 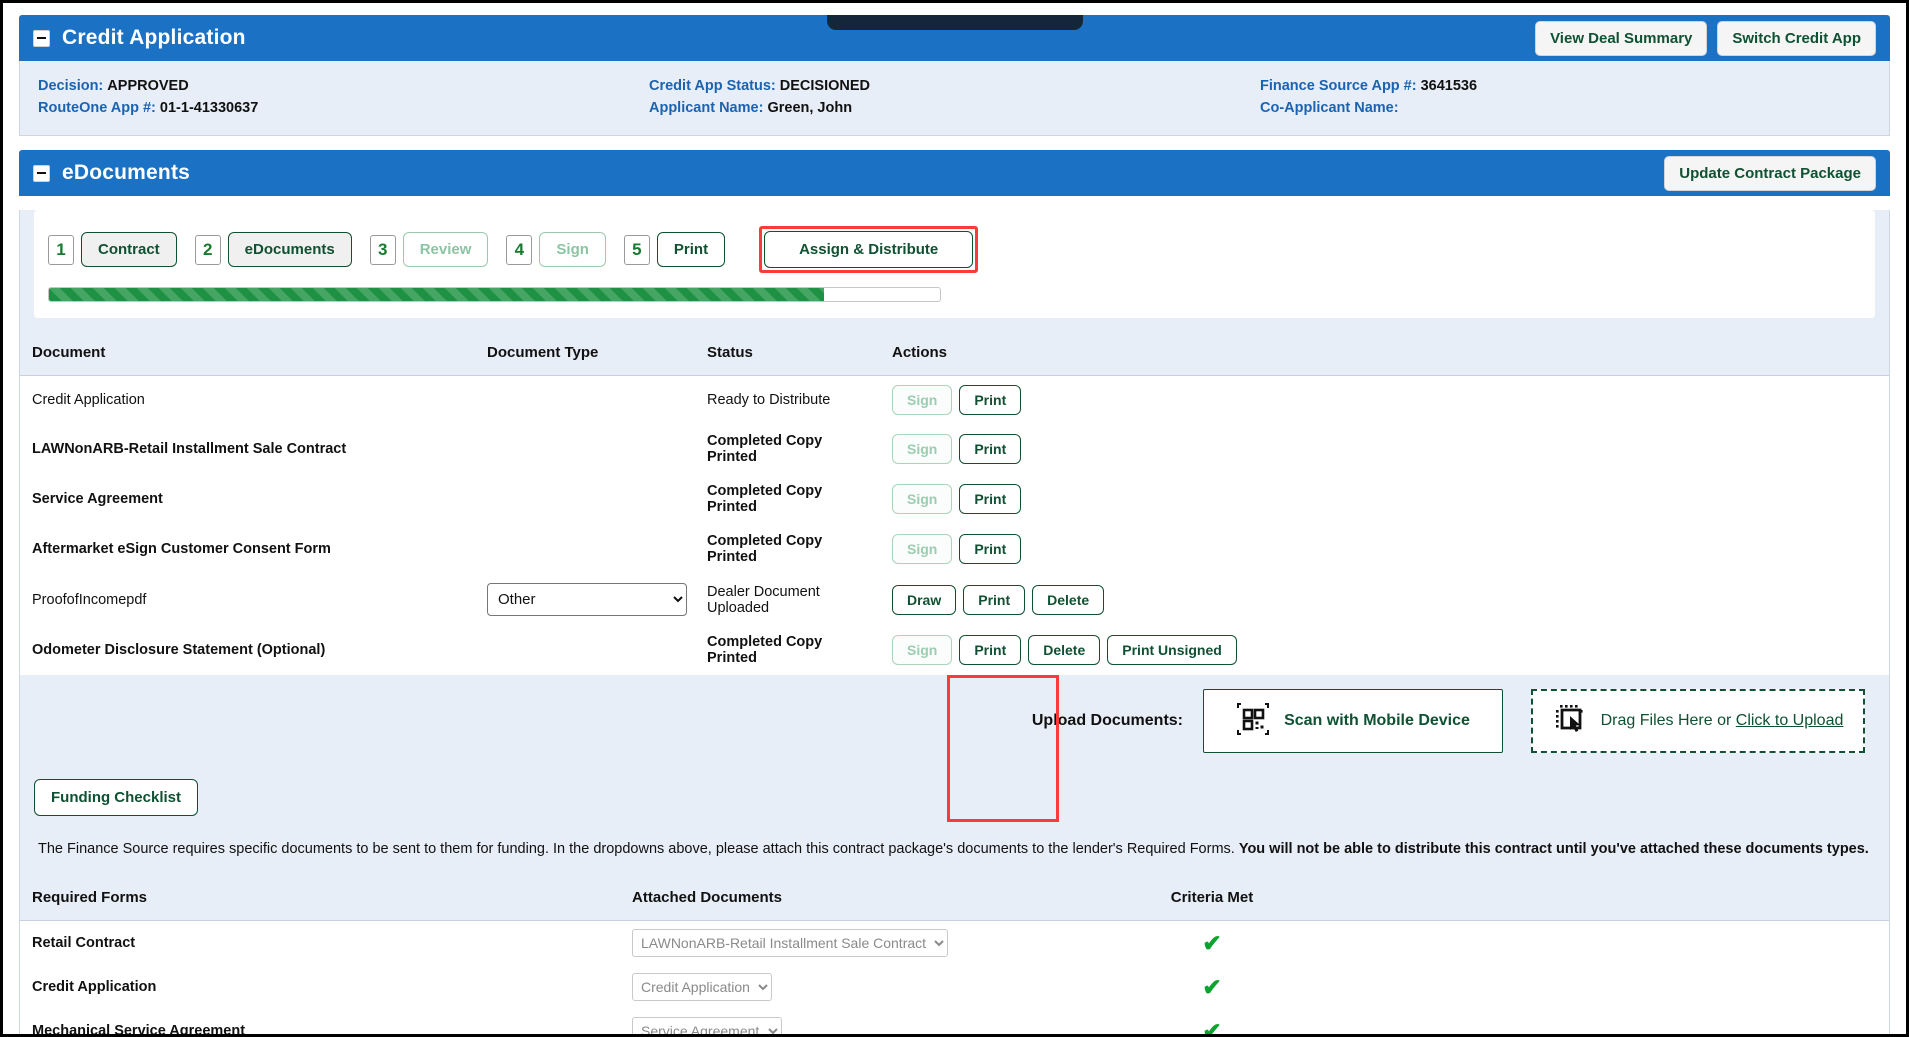 I want to click on document-status-cell: Ready to Distribute, so click(x=769, y=400).